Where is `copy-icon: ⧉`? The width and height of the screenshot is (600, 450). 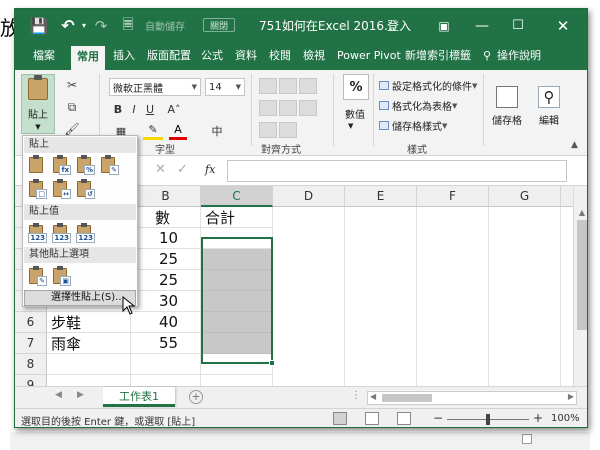
copy-icon: ⧉ is located at coordinates (72, 107).